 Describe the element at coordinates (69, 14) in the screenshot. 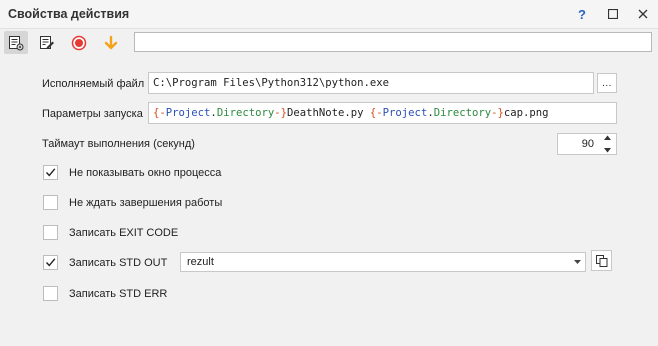

I see `window-title: Свойства действия` at that location.